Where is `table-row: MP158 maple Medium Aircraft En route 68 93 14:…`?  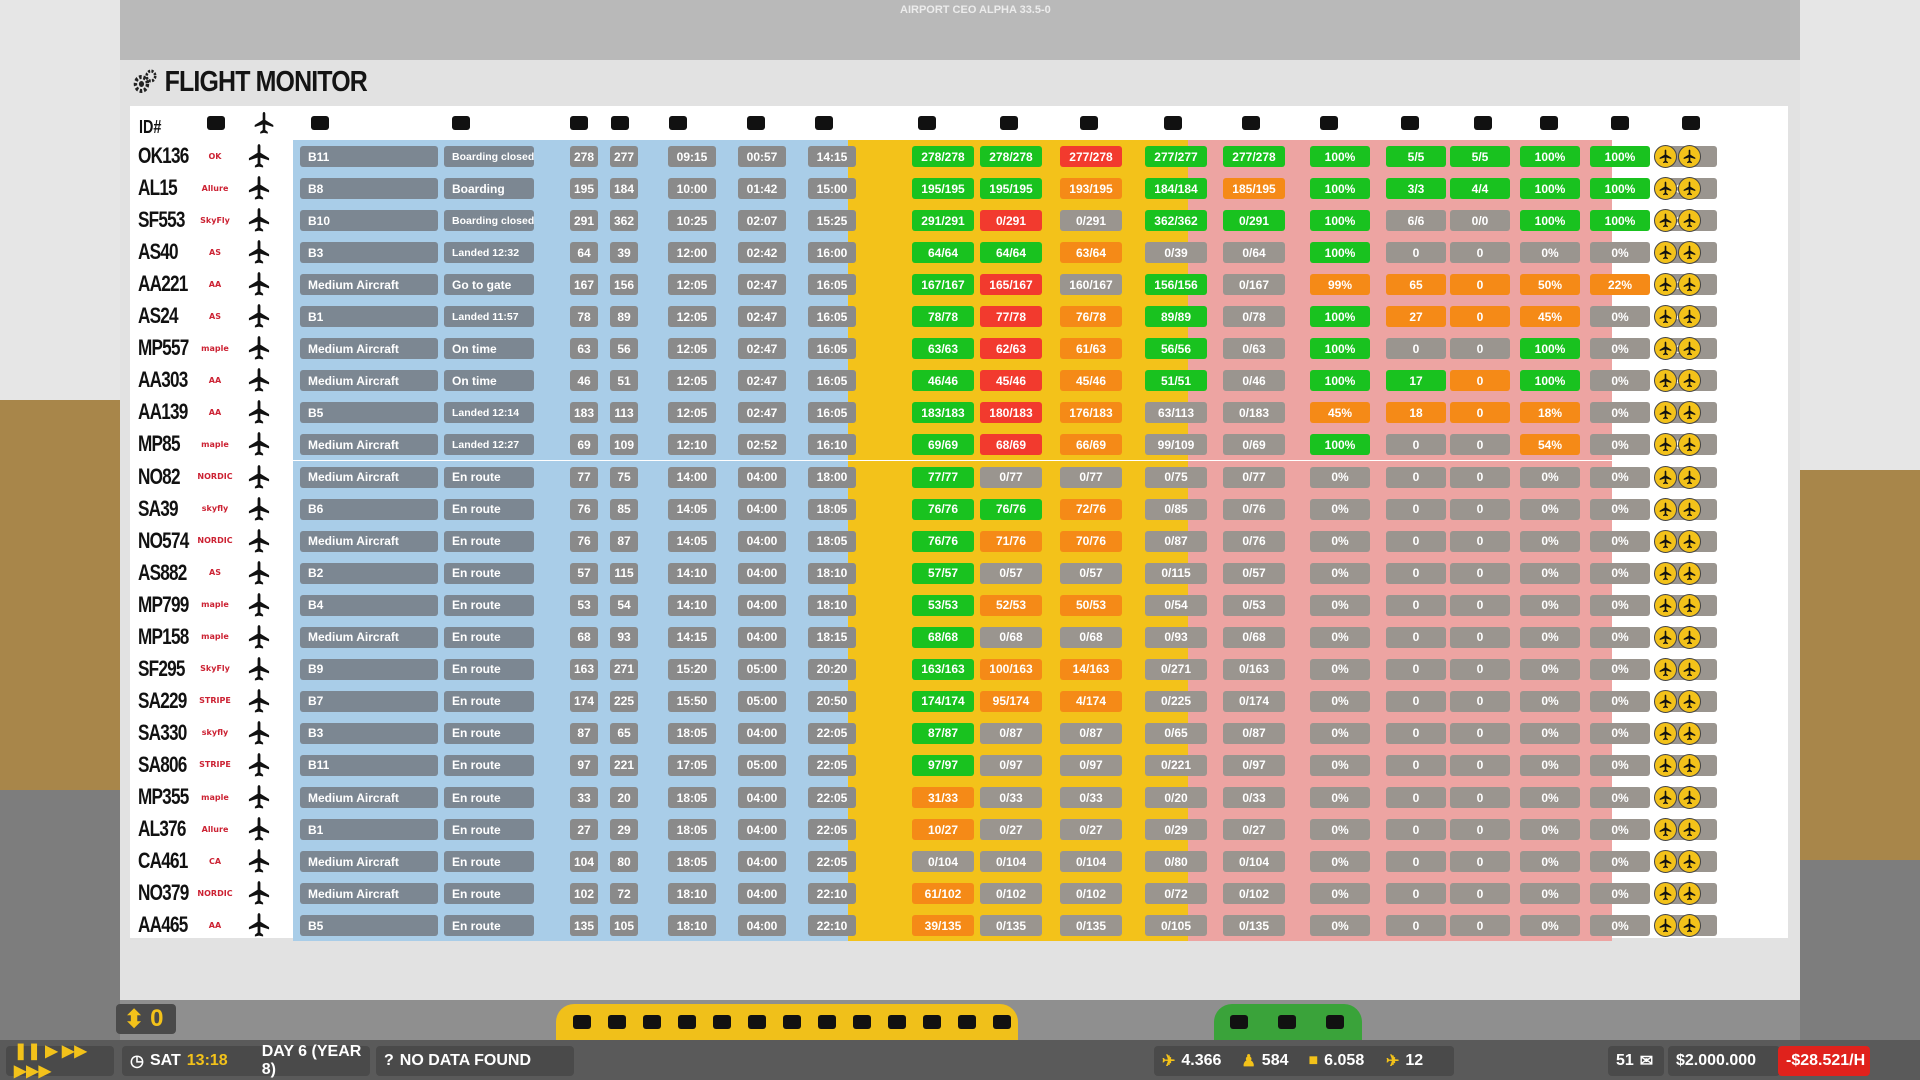 table-row: MP158 maple Medium Aircraft En route 68 93 14:… is located at coordinates (959, 636).